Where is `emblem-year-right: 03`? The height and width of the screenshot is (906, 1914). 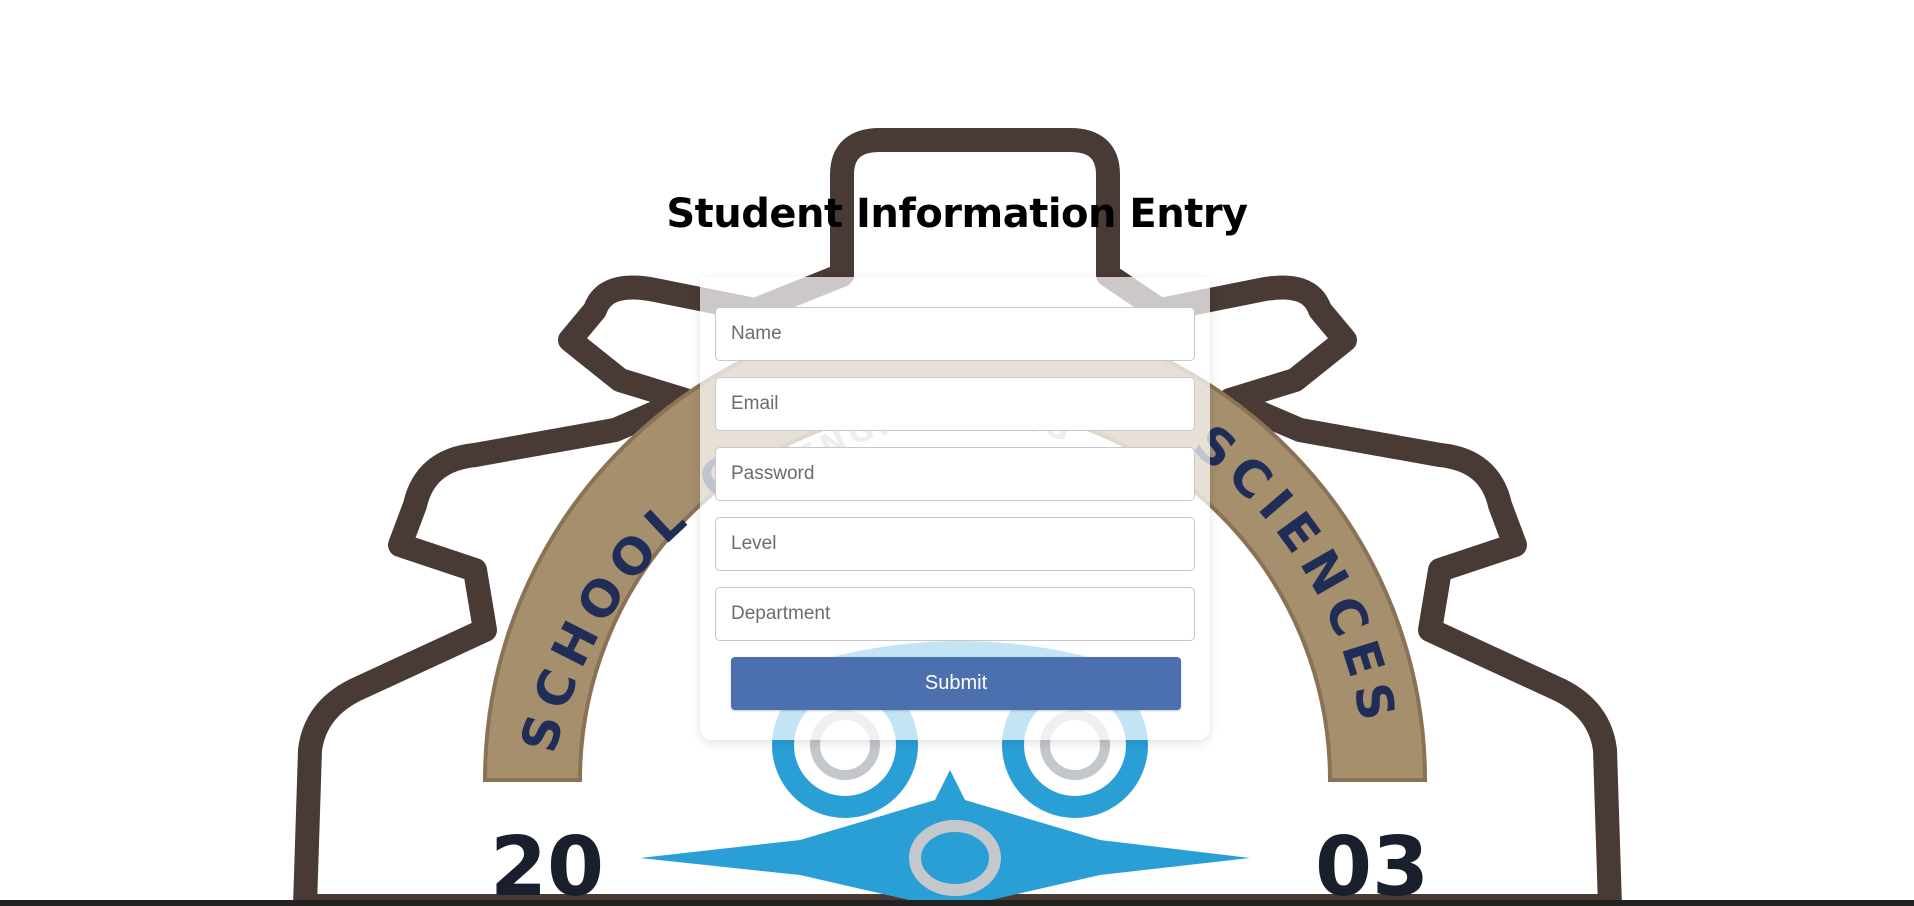
emblem-year-right: 03 is located at coordinates (1372, 863).